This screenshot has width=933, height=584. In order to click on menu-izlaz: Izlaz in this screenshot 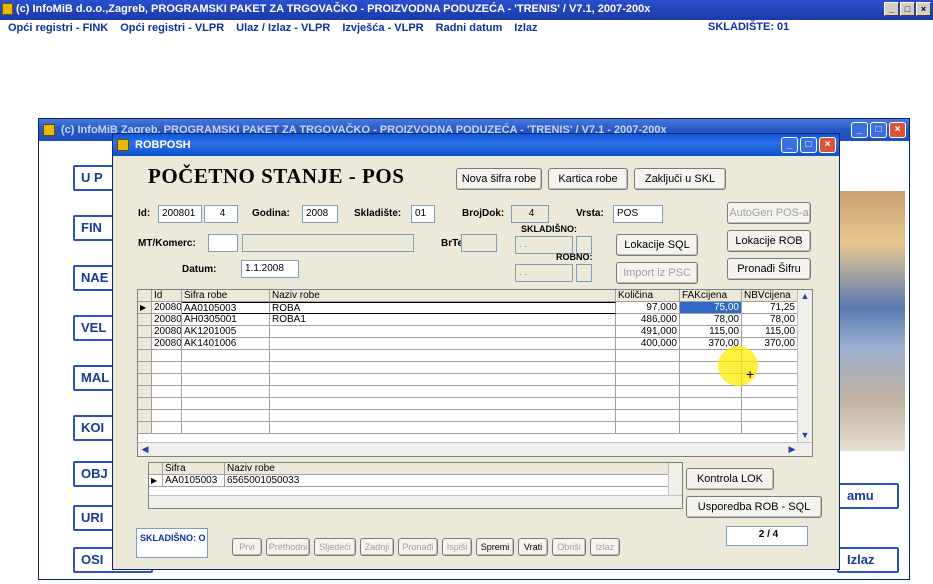, I will do `click(525, 28)`.